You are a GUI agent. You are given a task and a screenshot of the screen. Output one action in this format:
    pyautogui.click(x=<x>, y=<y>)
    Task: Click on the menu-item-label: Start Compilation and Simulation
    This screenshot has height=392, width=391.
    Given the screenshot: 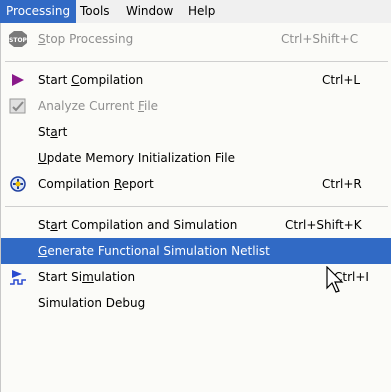 What is the action you would take?
    pyautogui.click(x=138, y=225)
    